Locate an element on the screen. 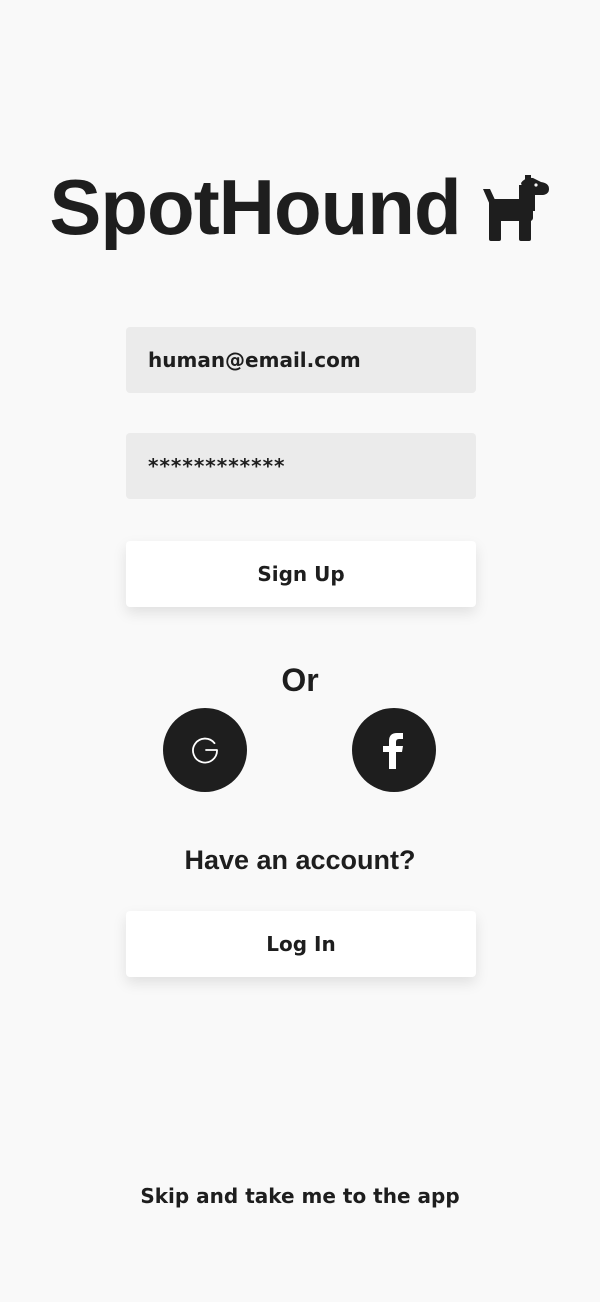 The height and width of the screenshot is (1302, 600). google-icon is located at coordinates (205, 750).